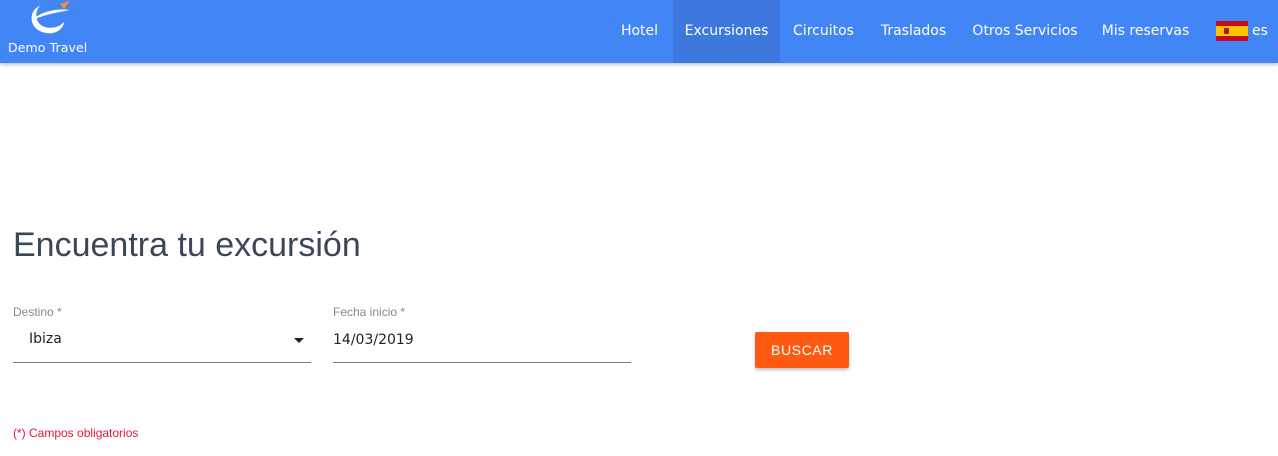 The width and height of the screenshot is (1278, 456). What do you see at coordinates (1145, 31) in the screenshot?
I see `nav-mis-reservas: Mis reservas` at bounding box center [1145, 31].